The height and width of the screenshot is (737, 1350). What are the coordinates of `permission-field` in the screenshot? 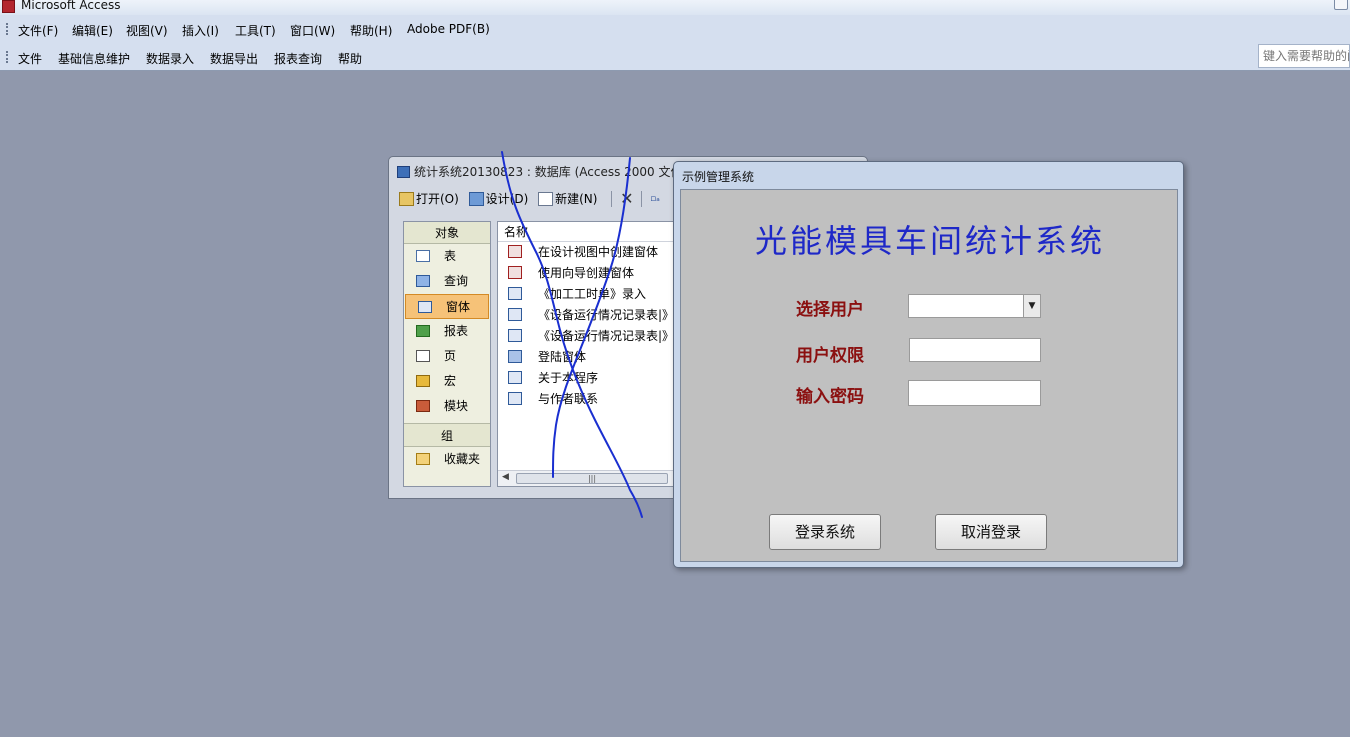 It's located at (975, 350).